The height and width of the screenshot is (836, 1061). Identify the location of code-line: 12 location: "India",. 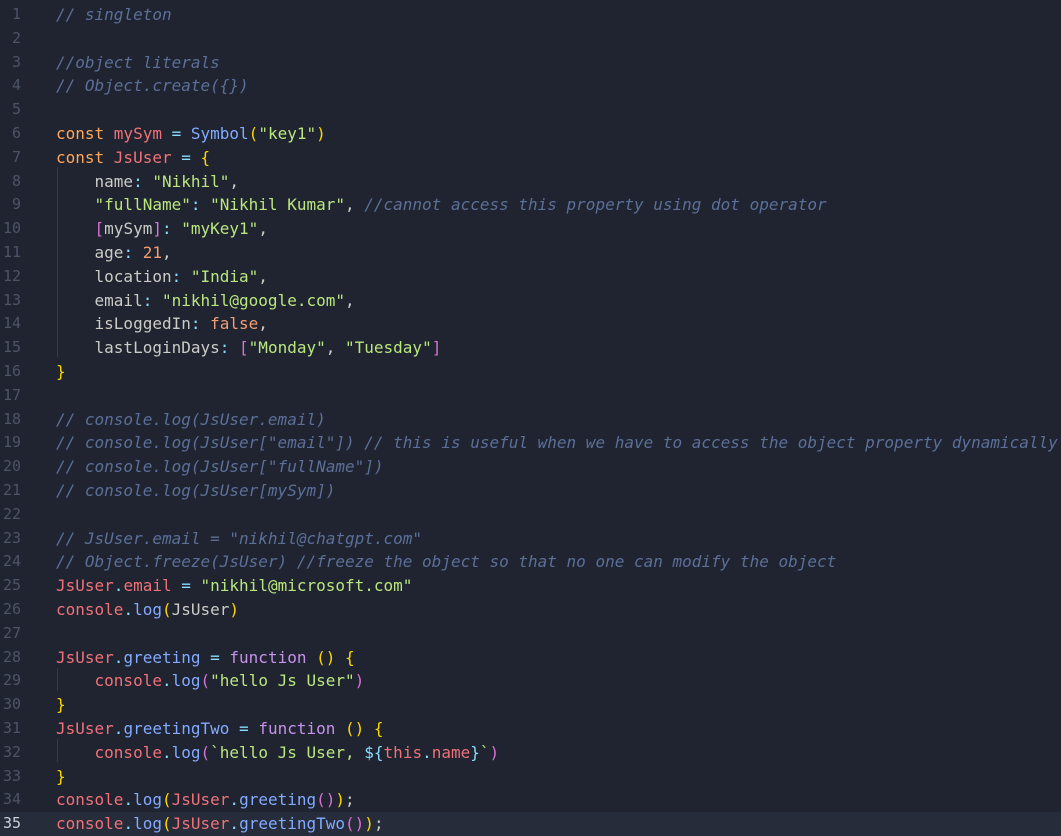
(530, 277).